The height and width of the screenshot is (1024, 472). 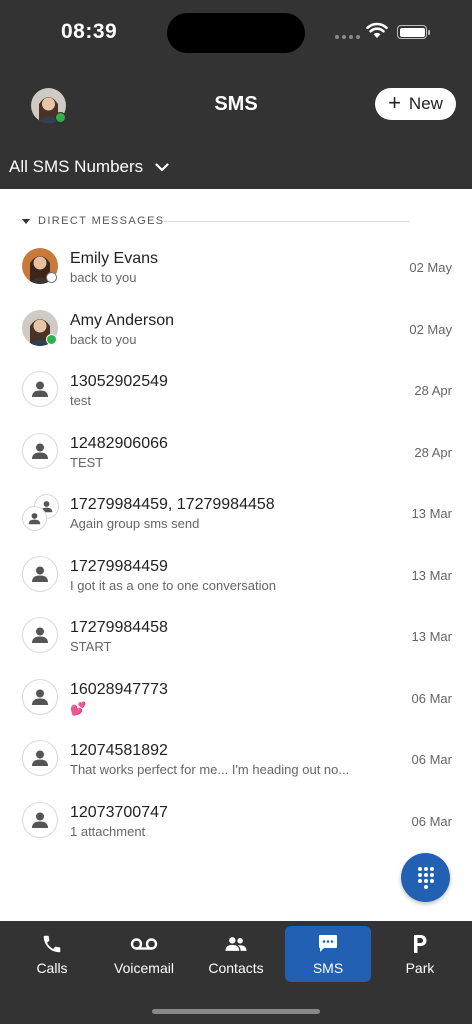 What do you see at coordinates (328, 954) in the screenshot?
I see `tab-sms: SMS` at bounding box center [328, 954].